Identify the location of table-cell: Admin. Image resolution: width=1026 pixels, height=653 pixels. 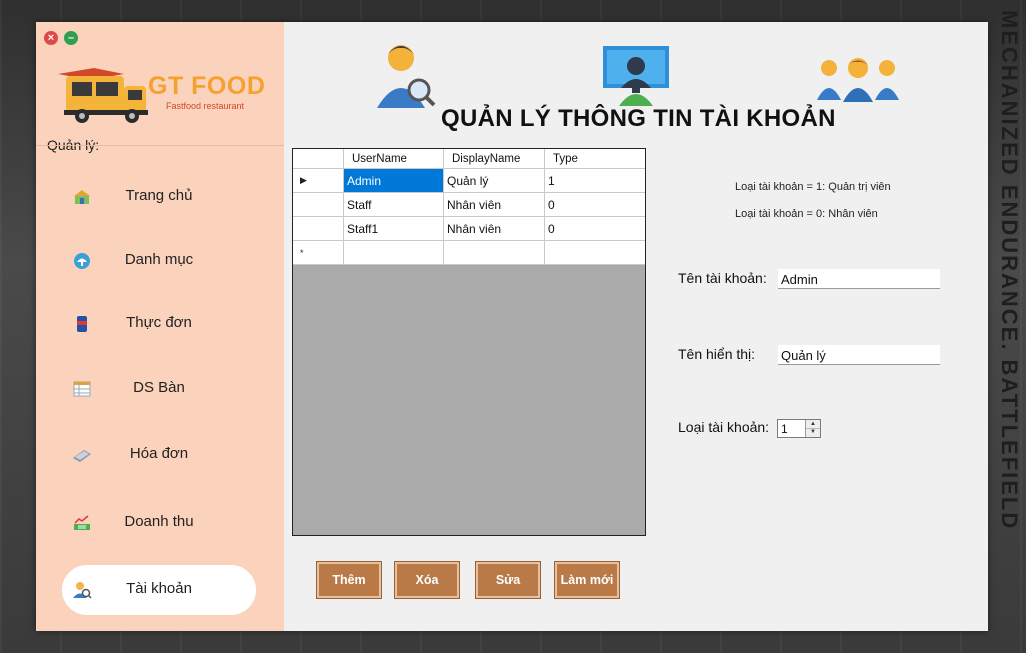
(394, 181).